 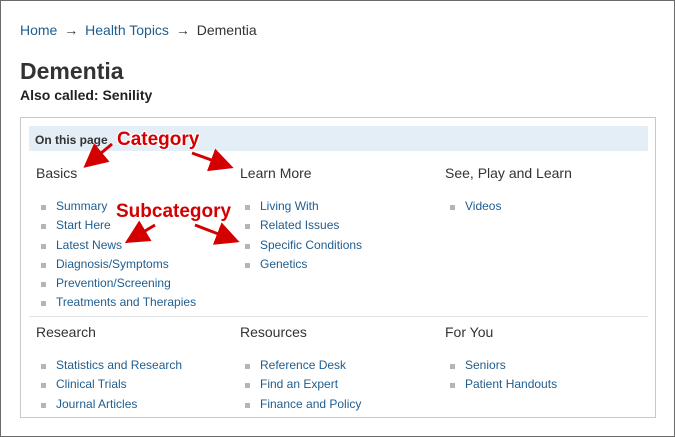 What do you see at coordinates (174, 211) in the screenshot?
I see `annotation-subcategory: Subcategory` at bounding box center [174, 211].